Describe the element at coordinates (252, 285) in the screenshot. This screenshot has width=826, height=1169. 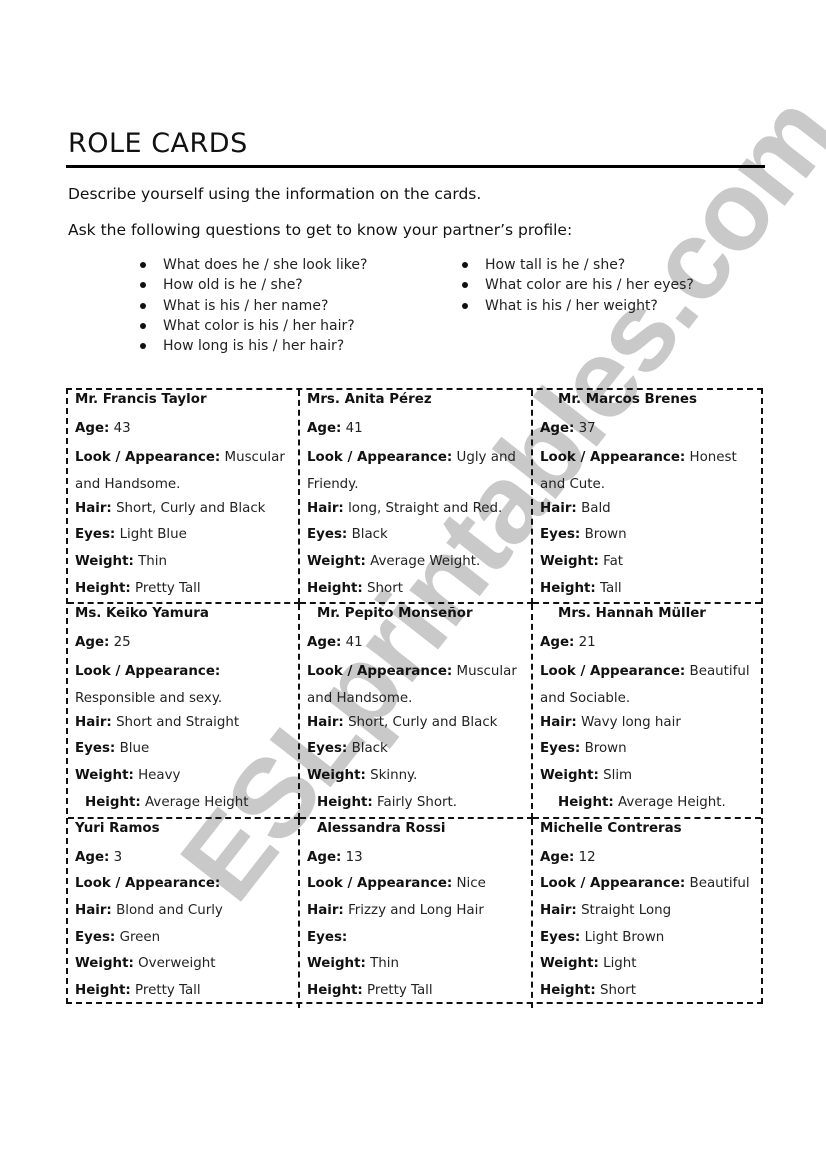
I see `question-item: How old is he / she?` at that location.